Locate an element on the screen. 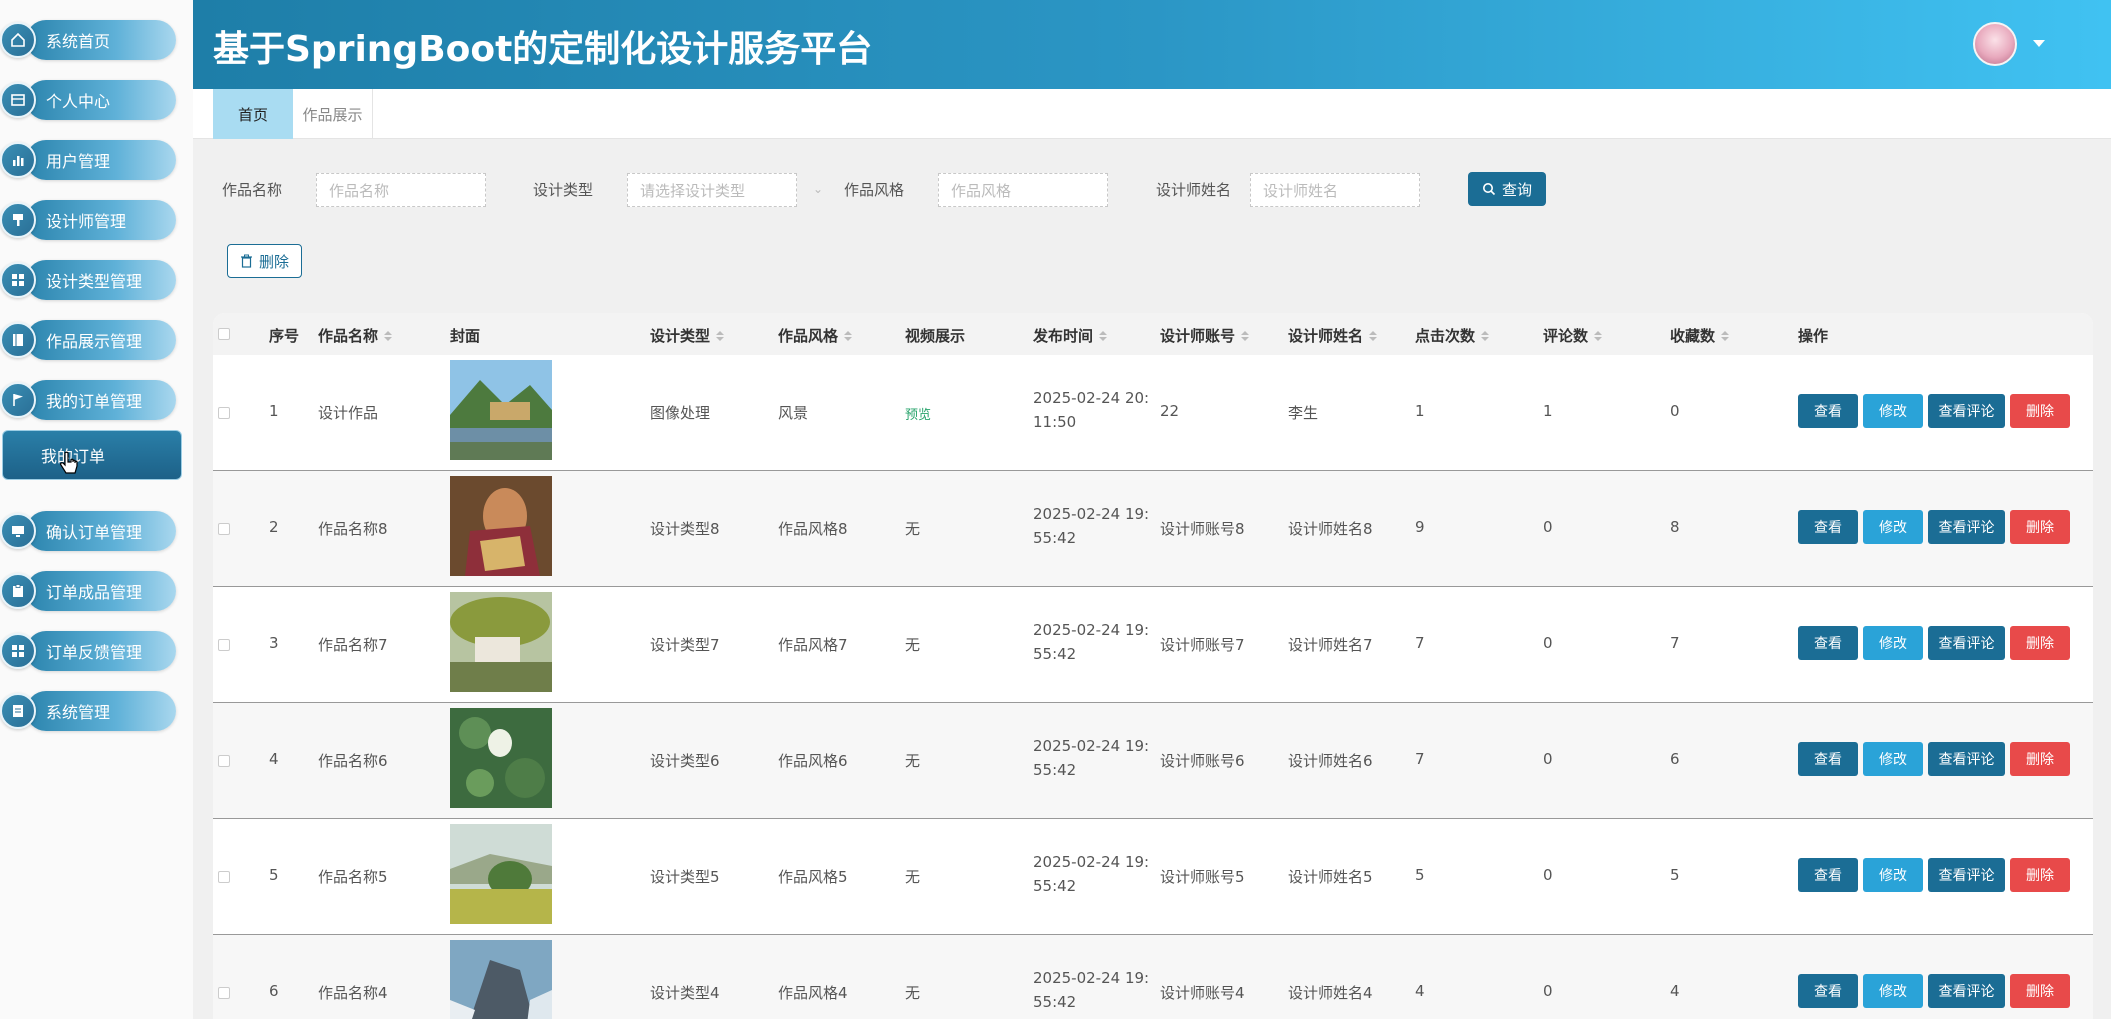  header-work-name: 作品名称 is located at coordinates (355, 335).